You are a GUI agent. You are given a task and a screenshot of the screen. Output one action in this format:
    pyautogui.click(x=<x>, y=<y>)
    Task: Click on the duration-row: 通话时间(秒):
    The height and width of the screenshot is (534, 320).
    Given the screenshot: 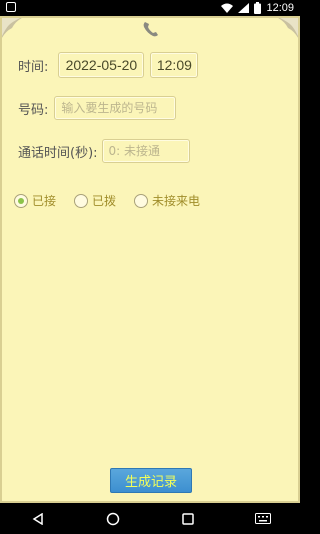 What is the action you would take?
    pyautogui.click(x=104, y=151)
    